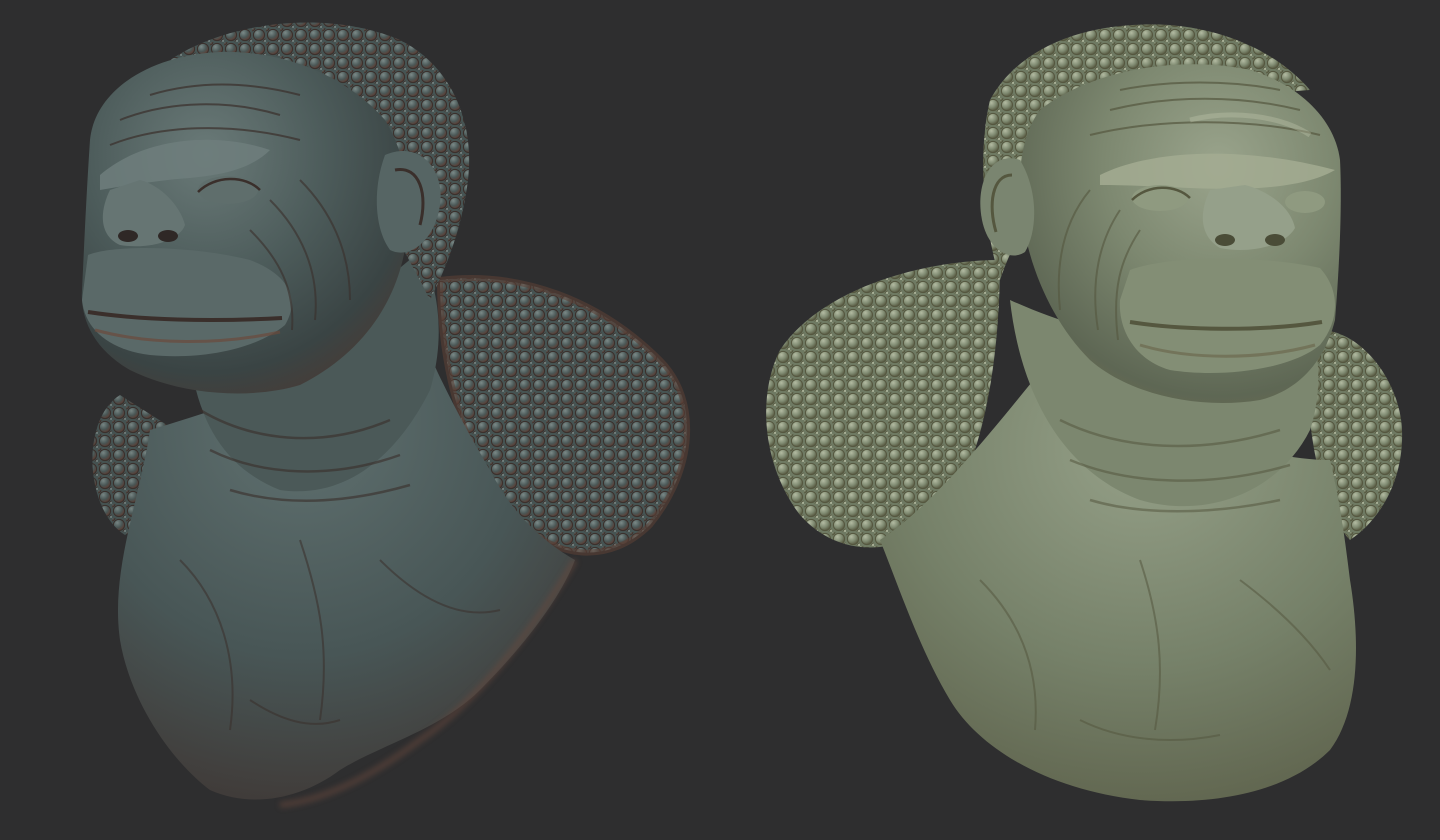 The image size is (1440, 840). Describe the element at coordinates (1305, 202) in the screenshot. I see `eye` at that location.